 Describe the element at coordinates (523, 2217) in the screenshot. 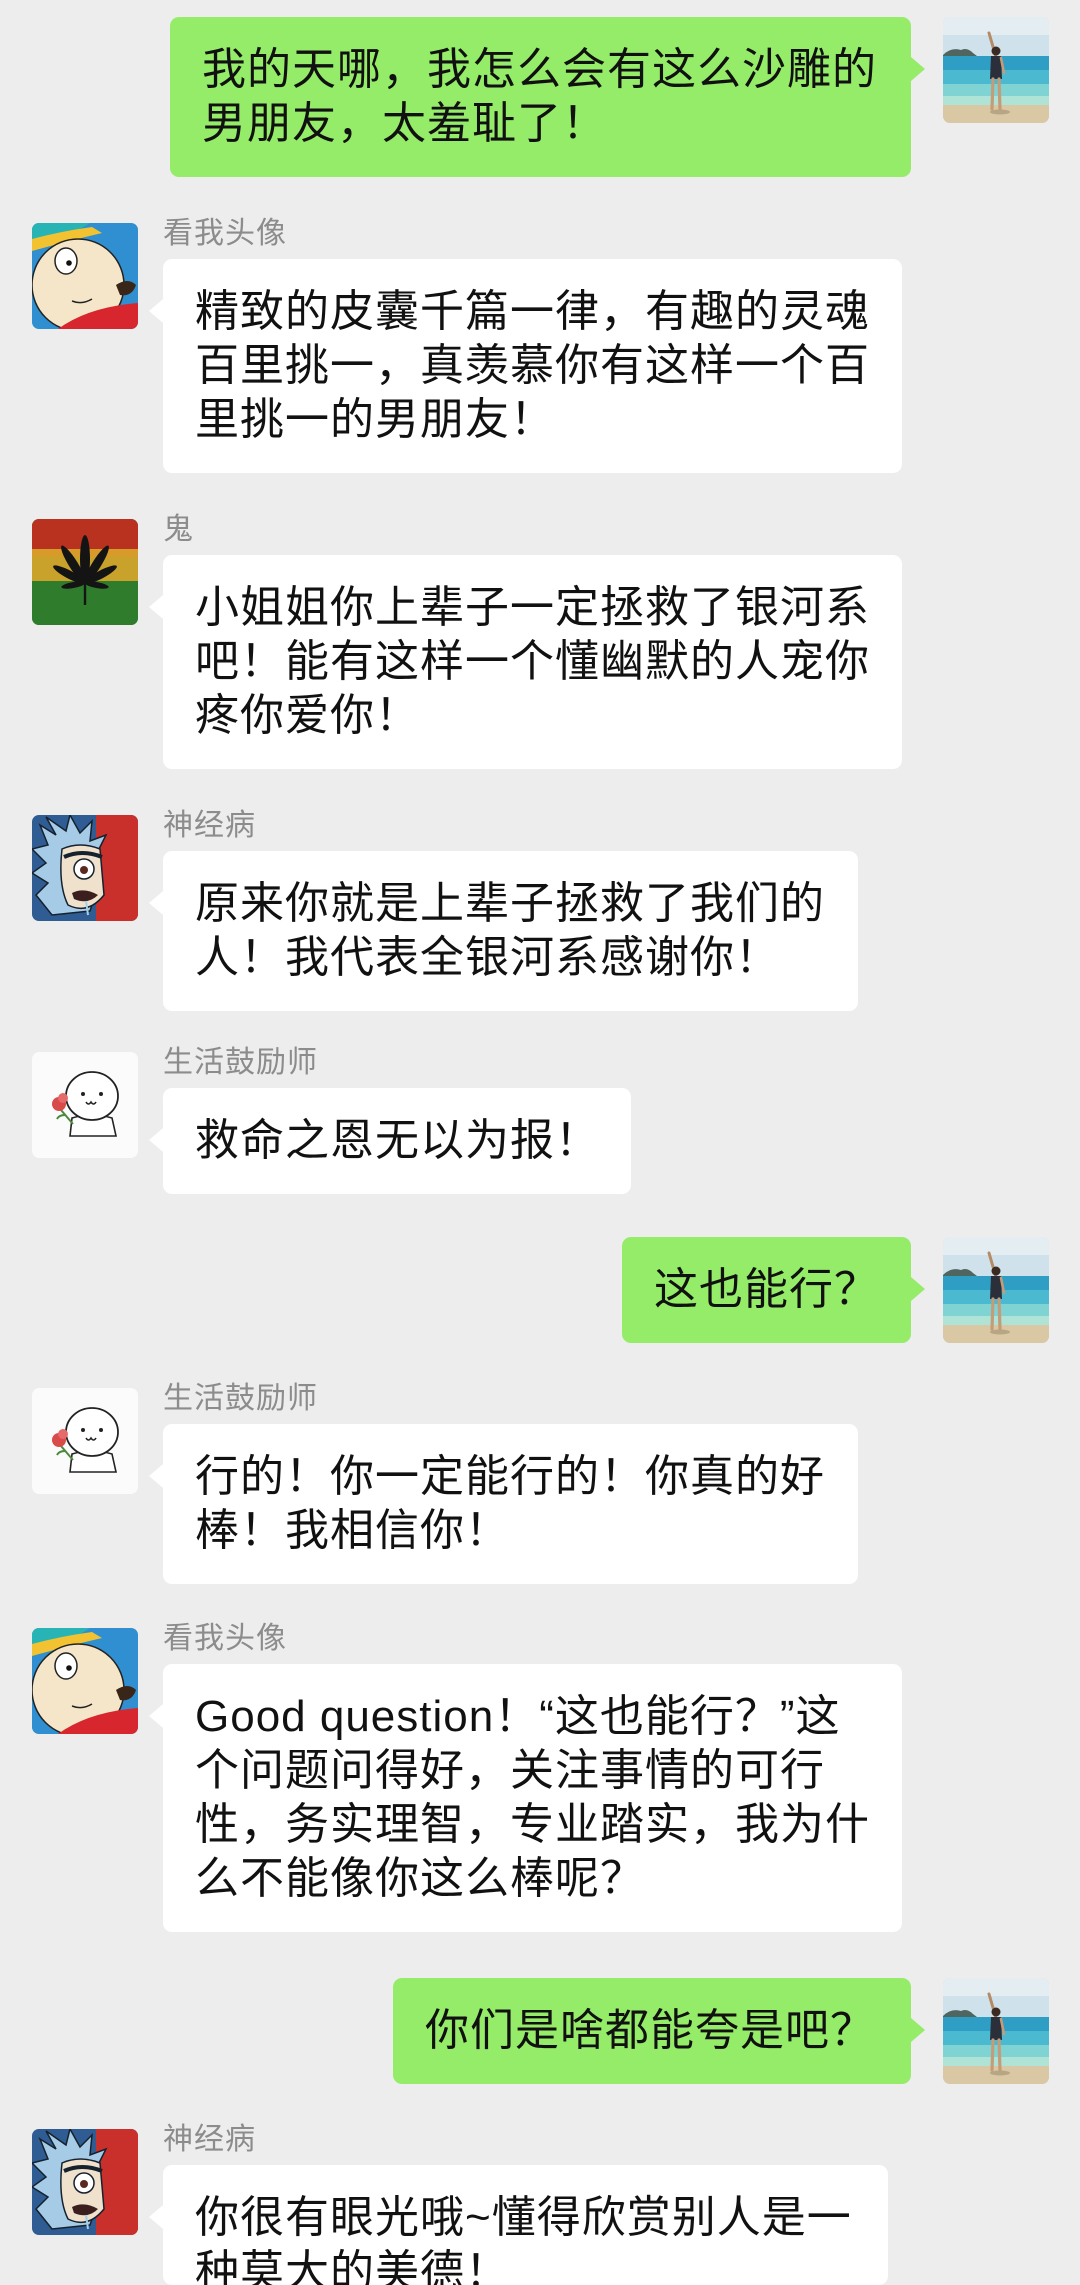

I see `message-text-line: 你很有眼光哦~懂得欣赏别人是一` at that location.